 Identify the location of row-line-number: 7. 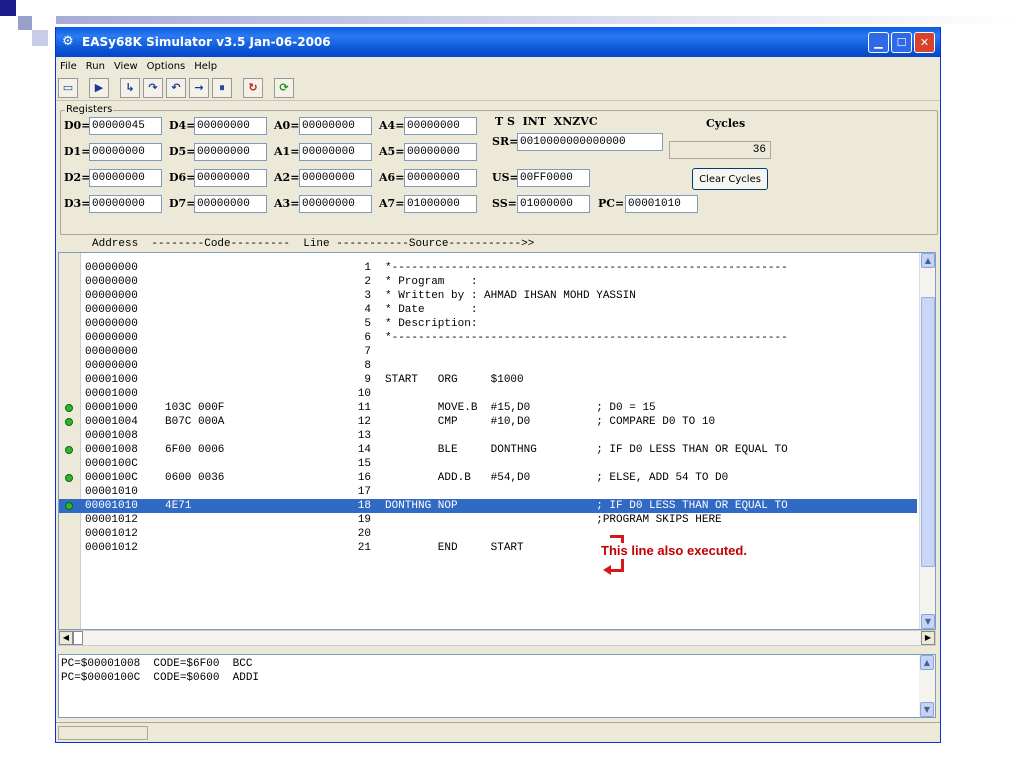
(367, 352).